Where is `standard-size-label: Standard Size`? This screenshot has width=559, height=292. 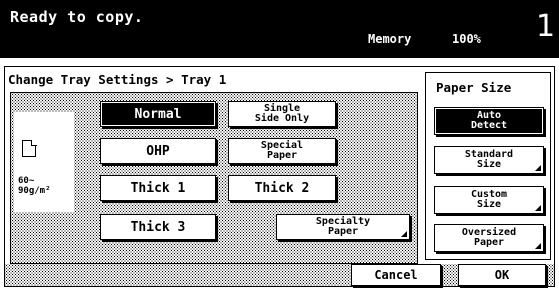
standard-size-label: Standard Size is located at coordinates (489, 160).